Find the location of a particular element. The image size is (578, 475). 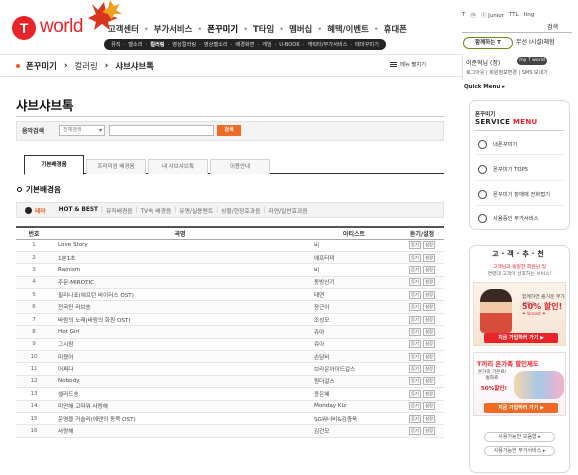

quick-item-my-deco: 내폰꾸미기 is located at coordinates (497, 144).